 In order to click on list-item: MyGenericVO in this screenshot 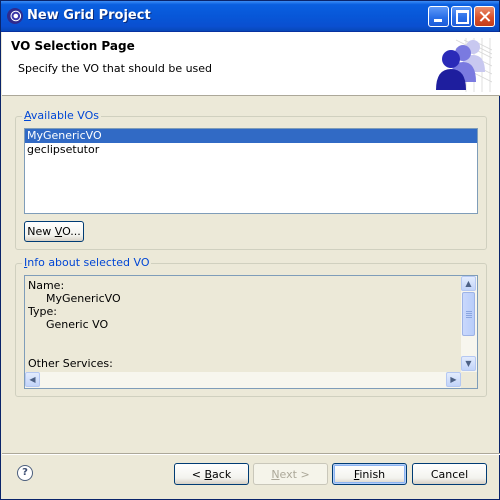, I will do `click(251, 136)`.